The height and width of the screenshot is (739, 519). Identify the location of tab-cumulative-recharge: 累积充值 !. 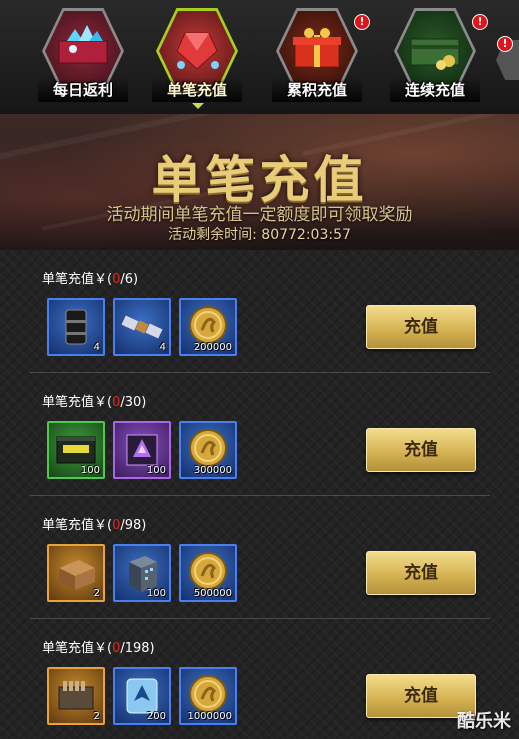
(321, 58).